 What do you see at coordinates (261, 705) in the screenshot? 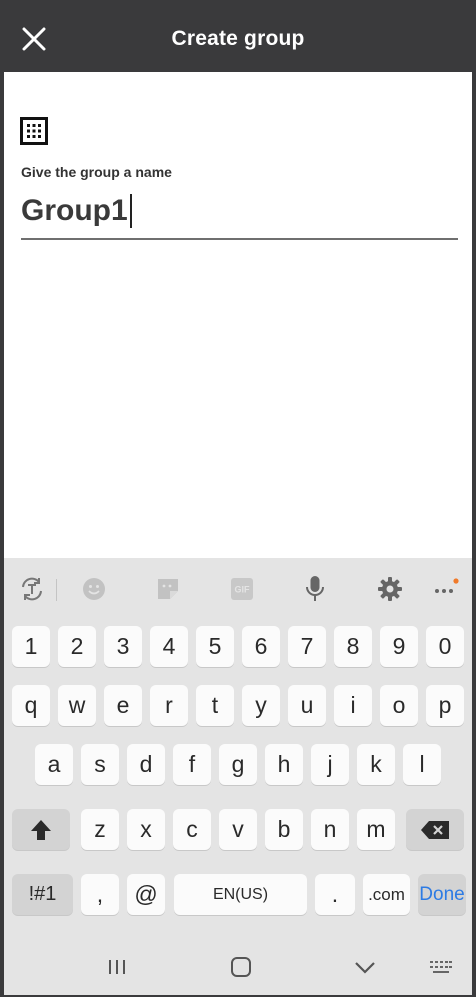
I see `key-y: y` at bounding box center [261, 705].